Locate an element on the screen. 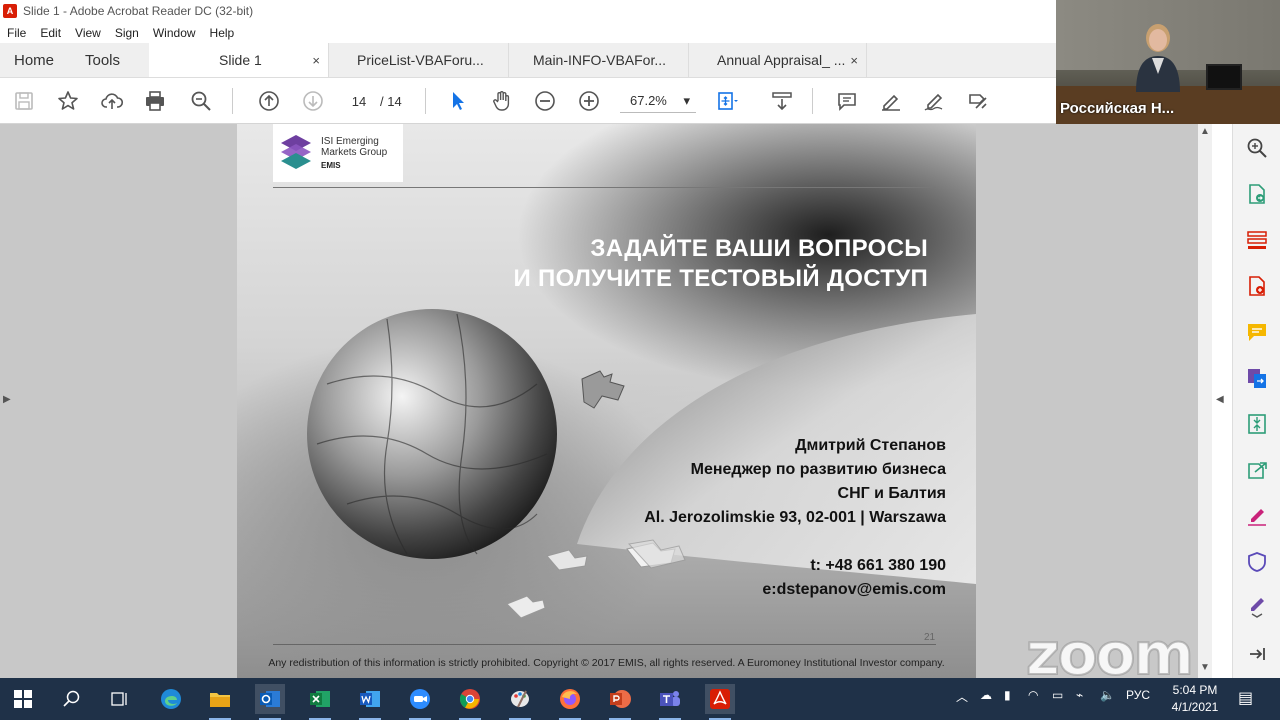  scroll-down-icon: ▼ is located at coordinates (1205, 667).